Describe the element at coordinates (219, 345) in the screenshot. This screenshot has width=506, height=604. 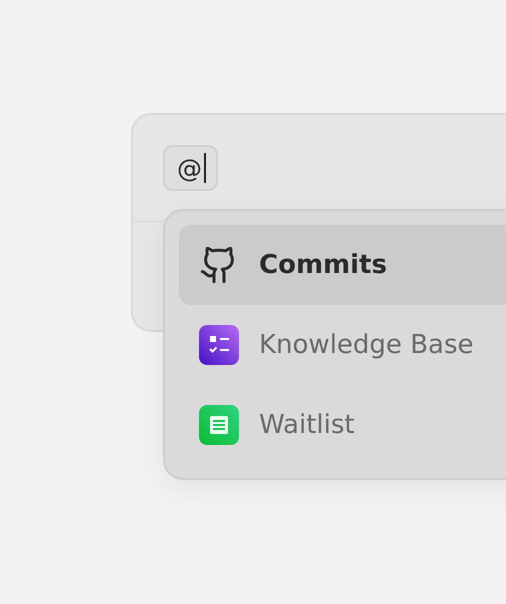
I see `checklist-icon` at that location.